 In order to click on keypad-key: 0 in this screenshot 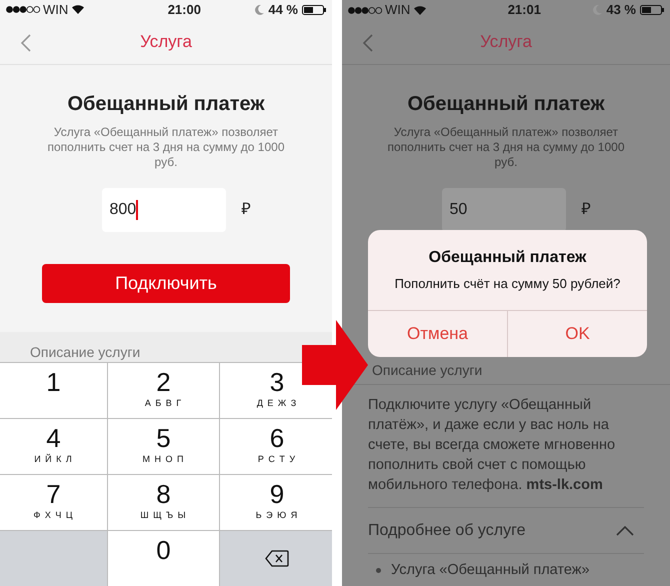, I will do `click(163, 558)`.